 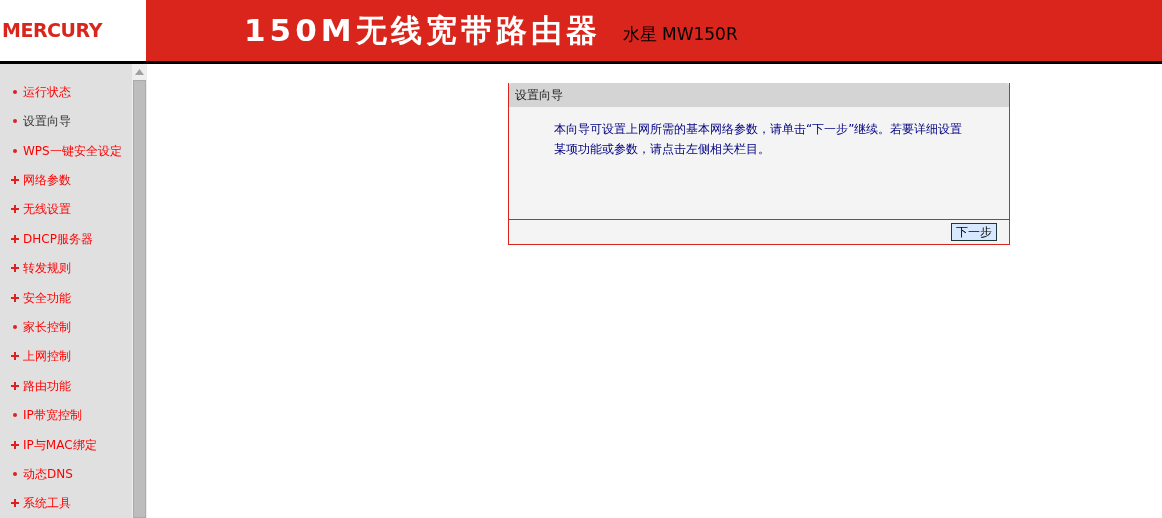 I want to click on menu-item: 系统工具, so click(x=47, y=503).